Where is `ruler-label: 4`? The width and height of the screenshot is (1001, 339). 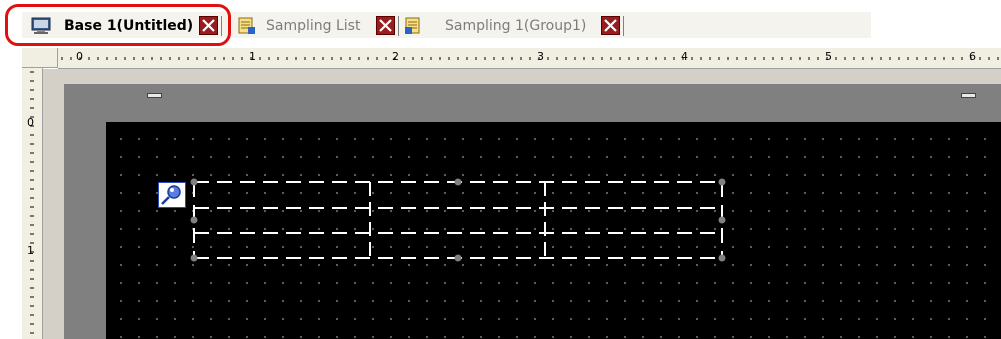 ruler-label: 4 is located at coordinates (684, 56).